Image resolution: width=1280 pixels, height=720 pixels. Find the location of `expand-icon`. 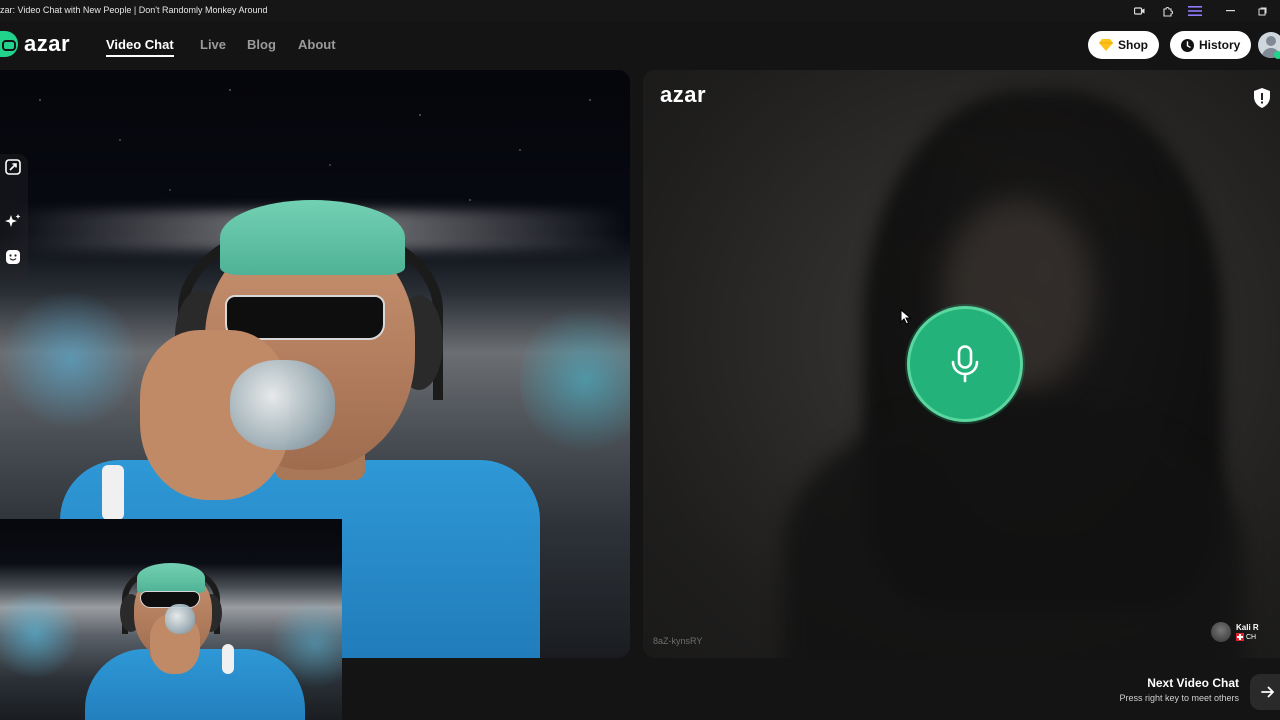

expand-icon is located at coordinates (13, 167).